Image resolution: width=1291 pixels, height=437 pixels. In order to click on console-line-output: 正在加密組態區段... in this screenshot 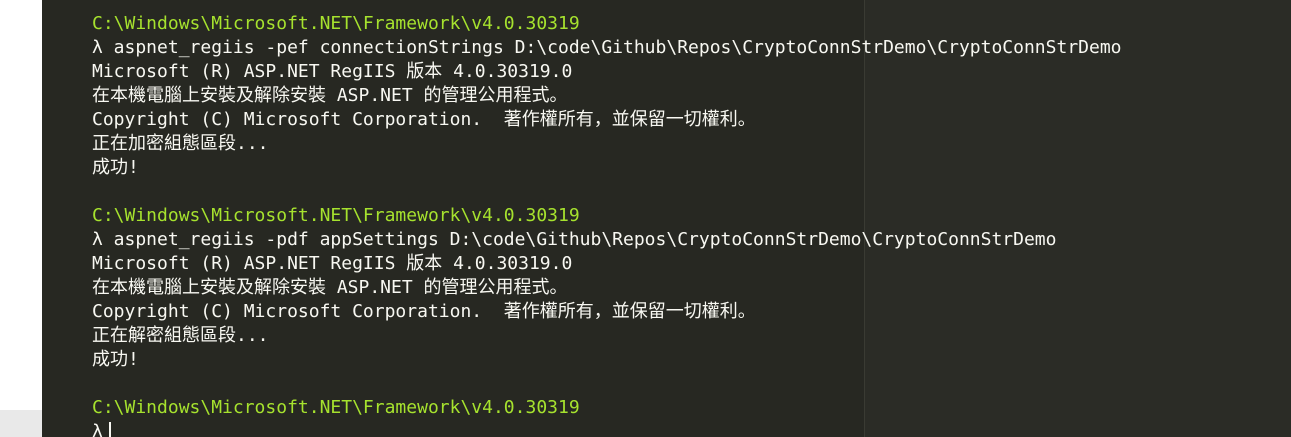, I will do `click(180, 143)`.